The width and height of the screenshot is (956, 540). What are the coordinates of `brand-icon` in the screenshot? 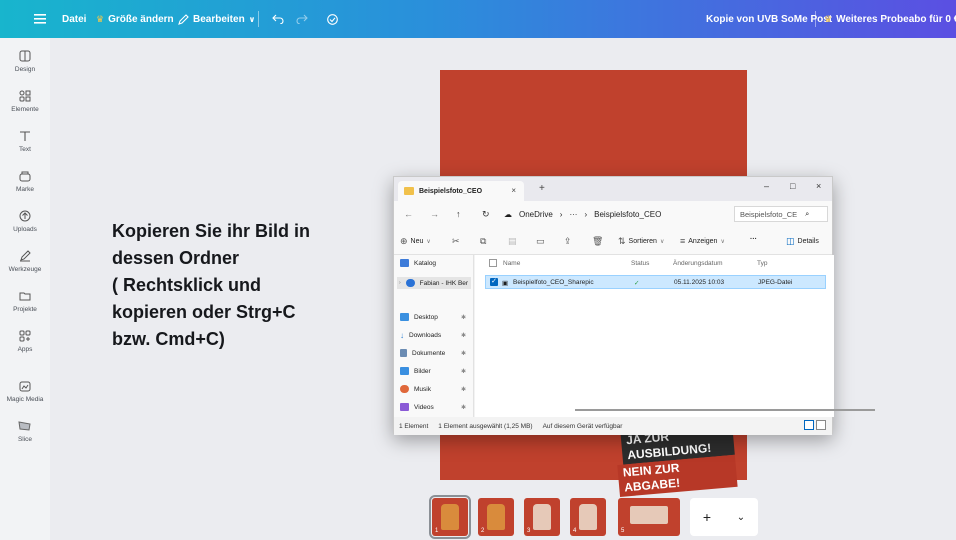 It's located at (25, 176).